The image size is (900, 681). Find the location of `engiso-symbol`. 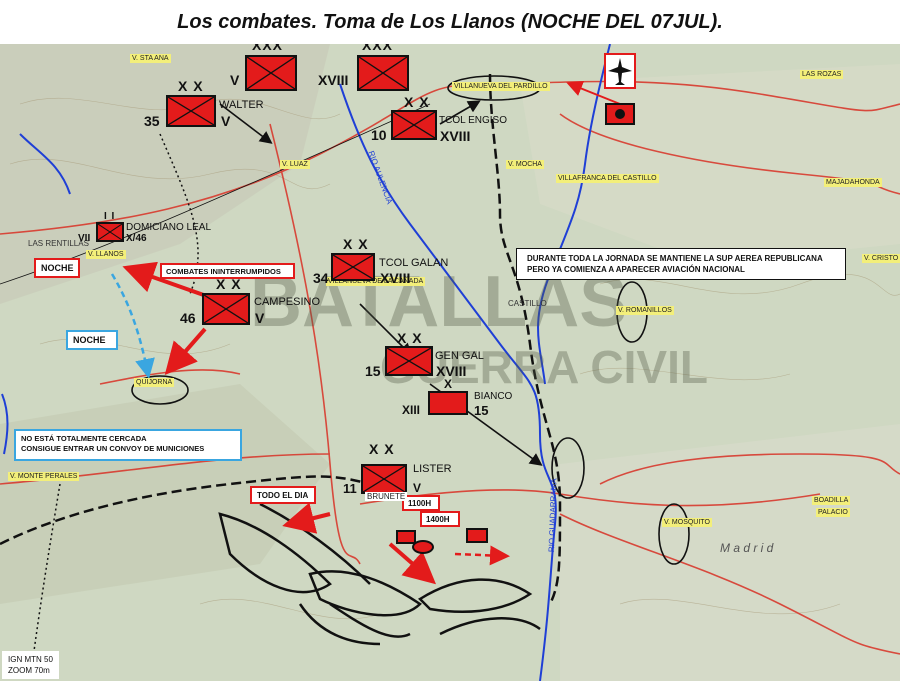

engiso-symbol is located at coordinates (414, 125).